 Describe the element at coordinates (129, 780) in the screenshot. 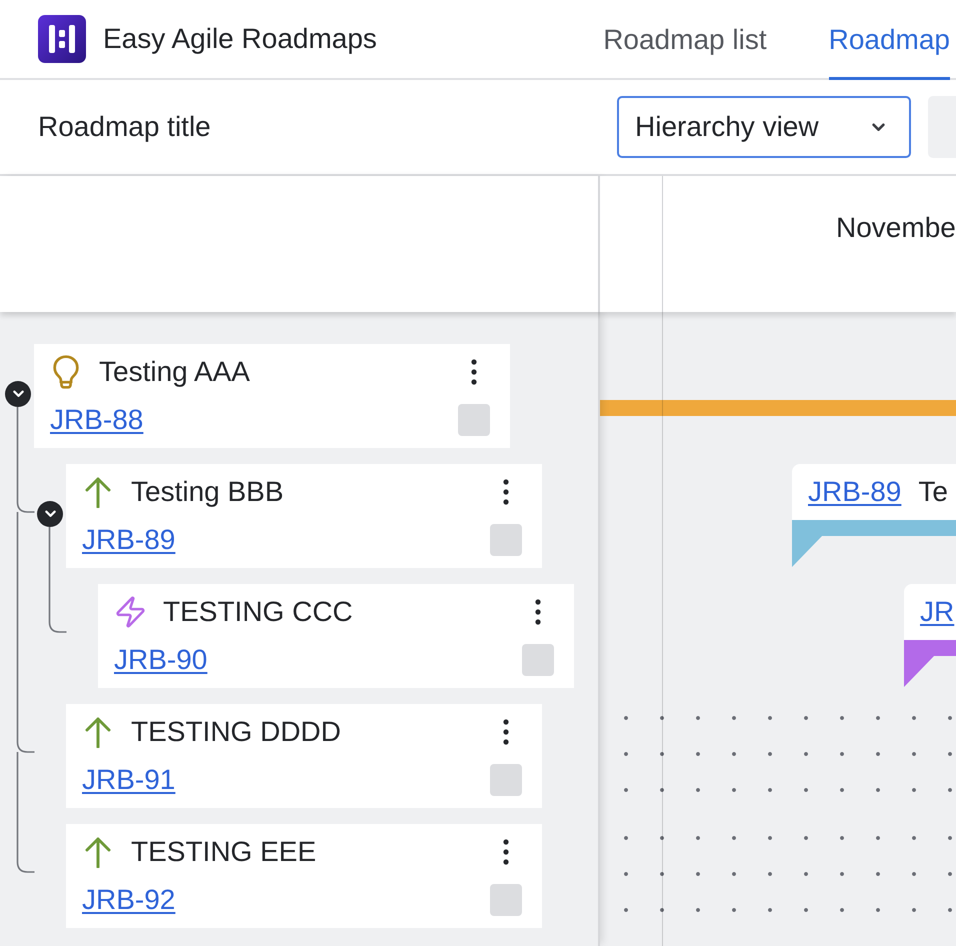

I see `issue-key-link: JRB-91` at that location.